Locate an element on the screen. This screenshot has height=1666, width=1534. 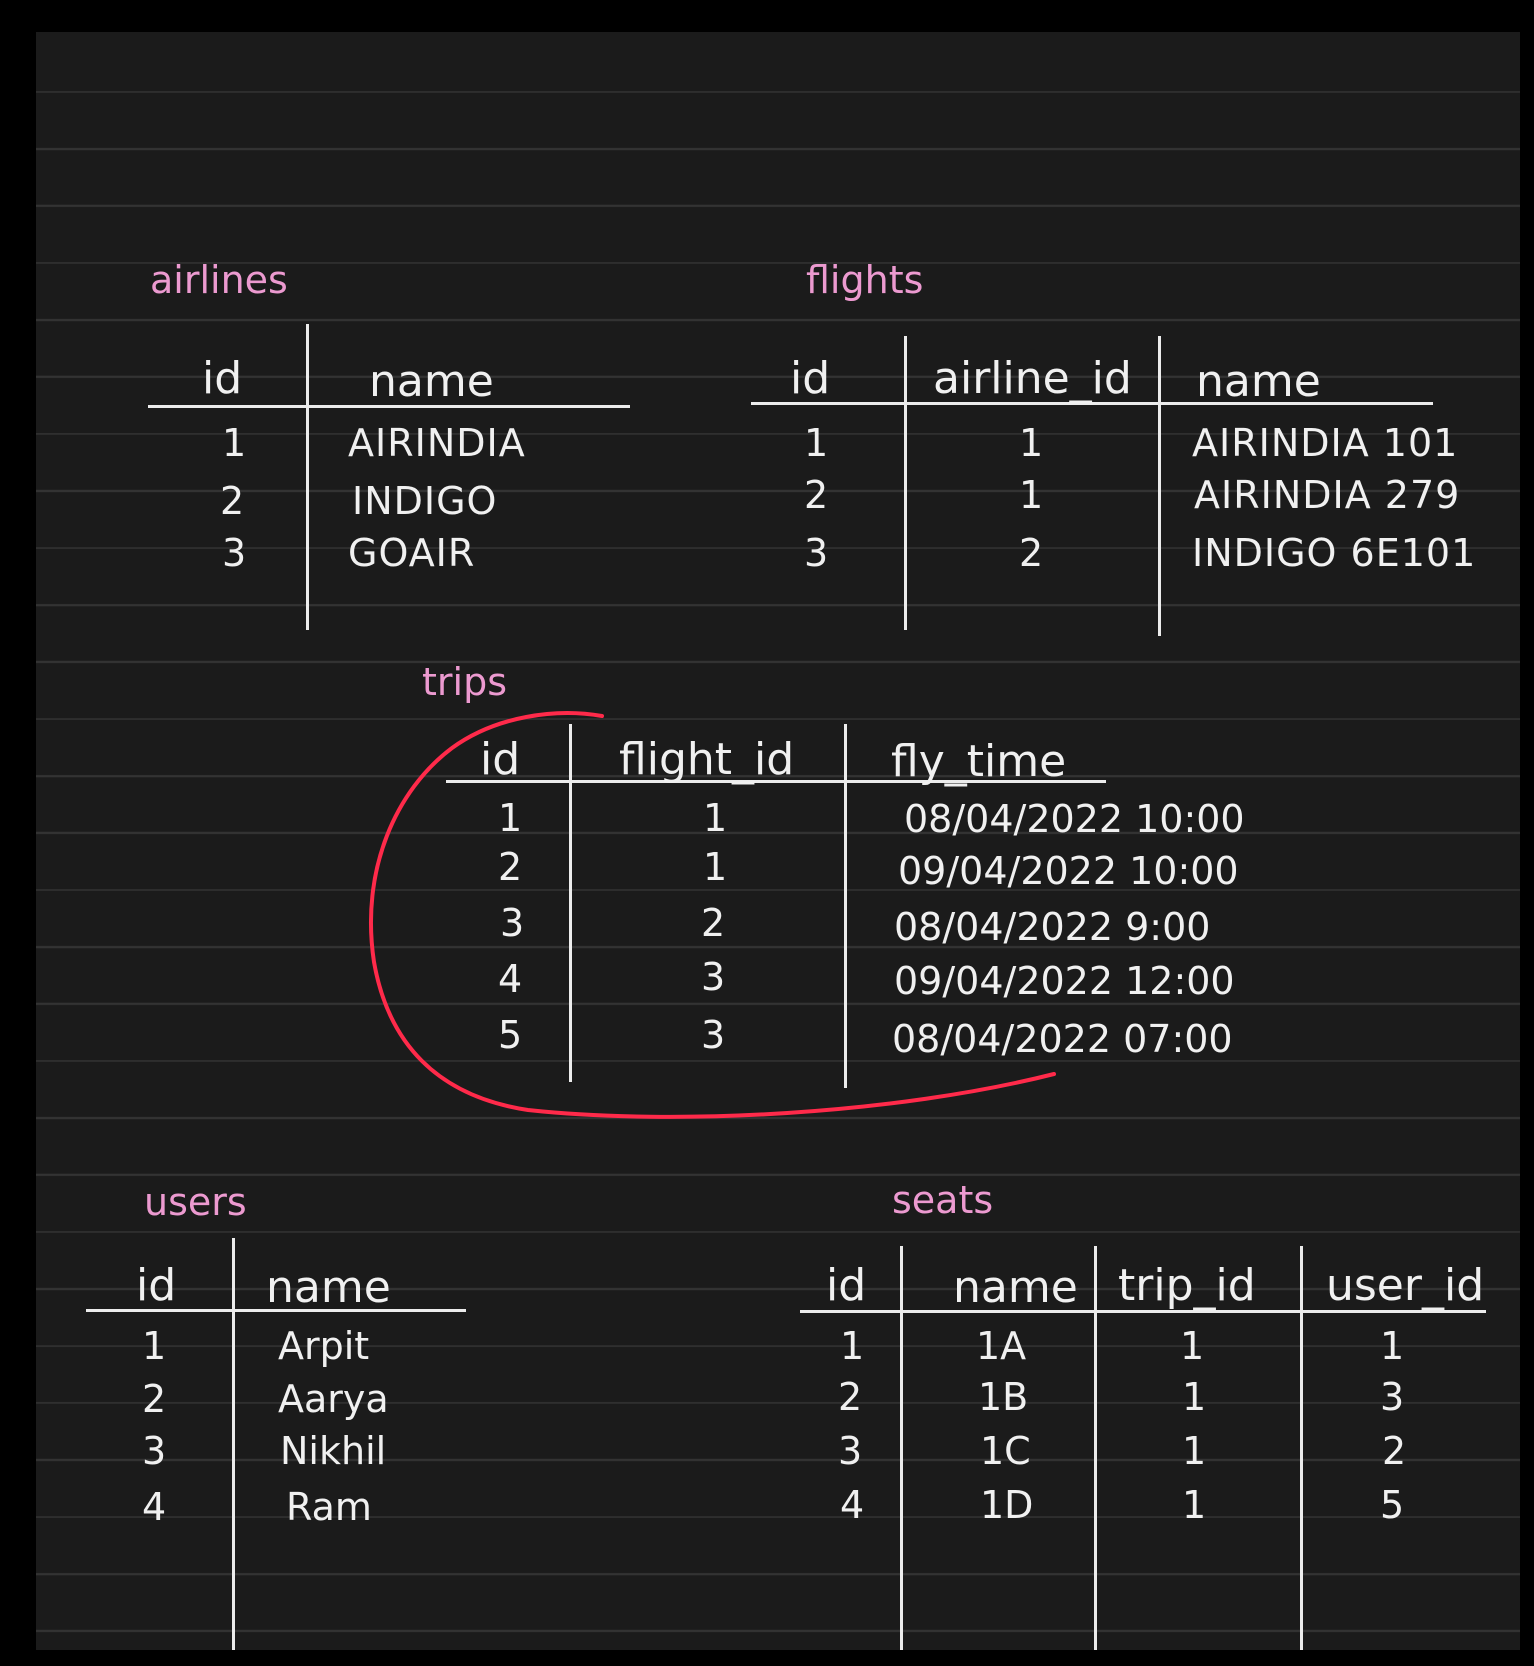
seats-header-id: id is located at coordinates (846, 1285).